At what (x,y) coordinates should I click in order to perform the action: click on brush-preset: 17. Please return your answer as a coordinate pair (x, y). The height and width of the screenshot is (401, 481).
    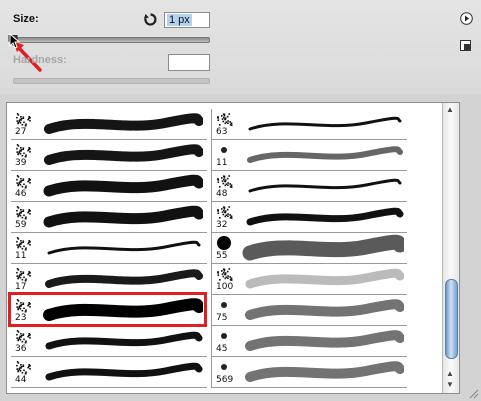
    Looking at the image, I should click on (109, 279).